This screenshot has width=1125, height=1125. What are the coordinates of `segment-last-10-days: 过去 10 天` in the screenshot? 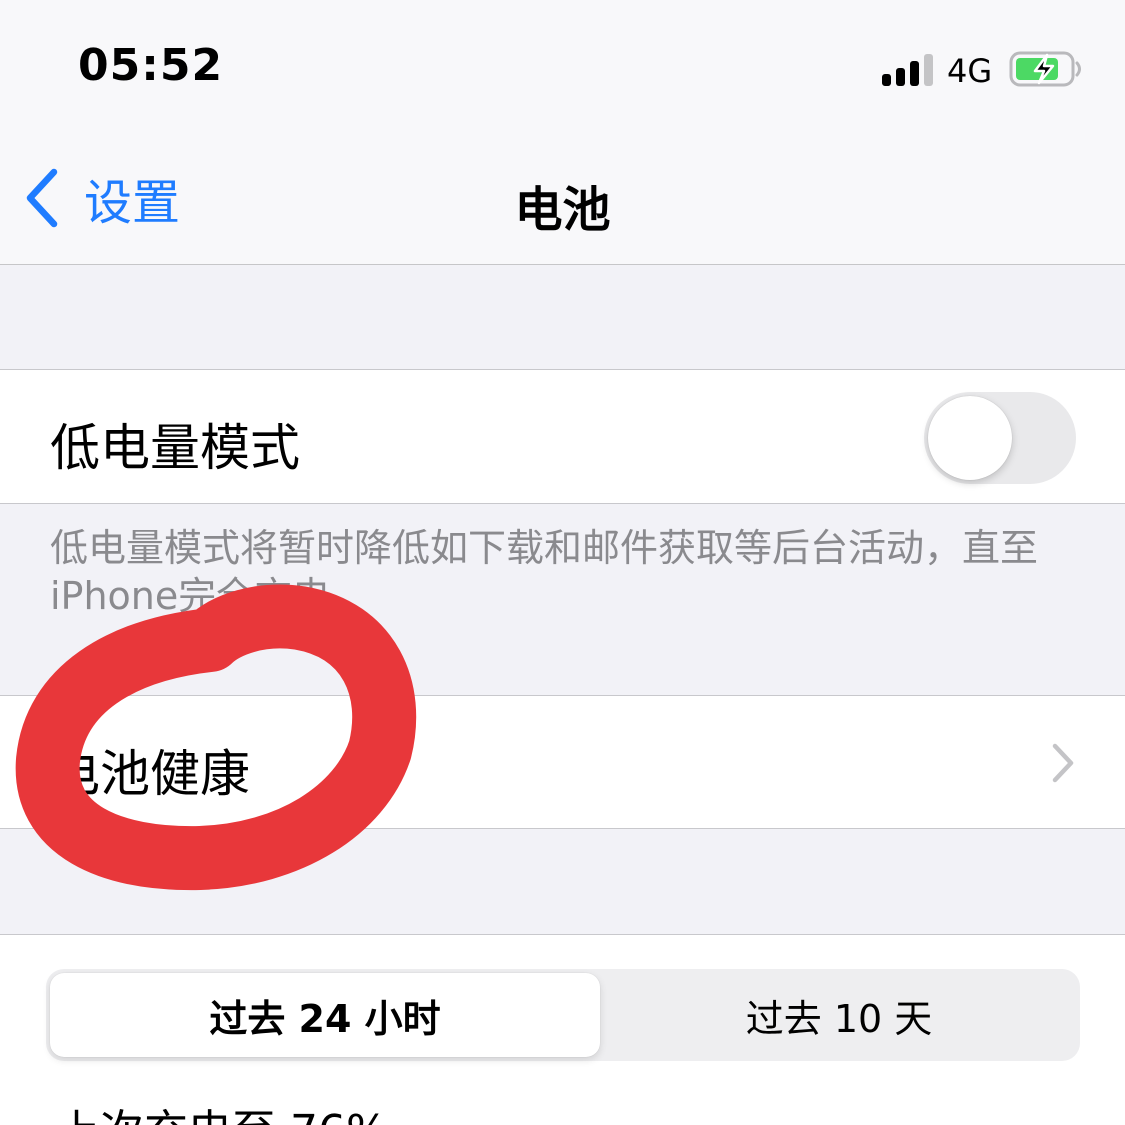 It's located at (839, 1015).